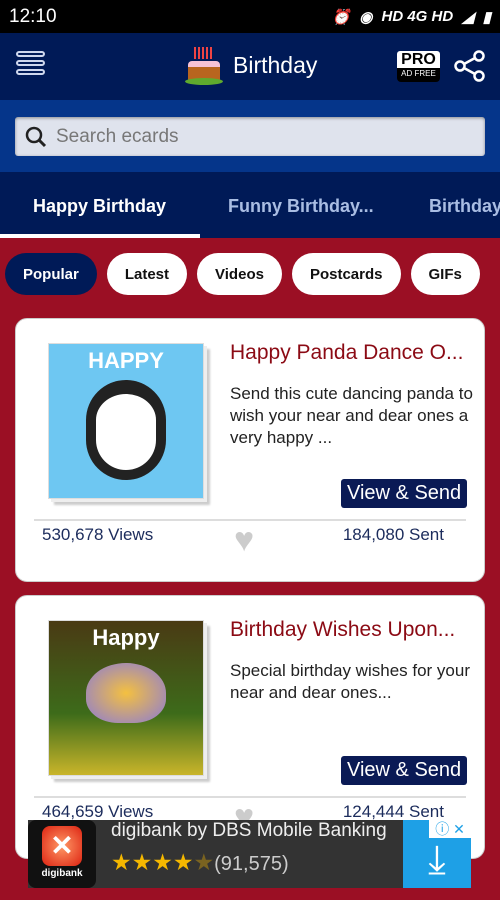  Describe the element at coordinates (275, 64) in the screenshot. I see `app-title: Birthday` at that location.